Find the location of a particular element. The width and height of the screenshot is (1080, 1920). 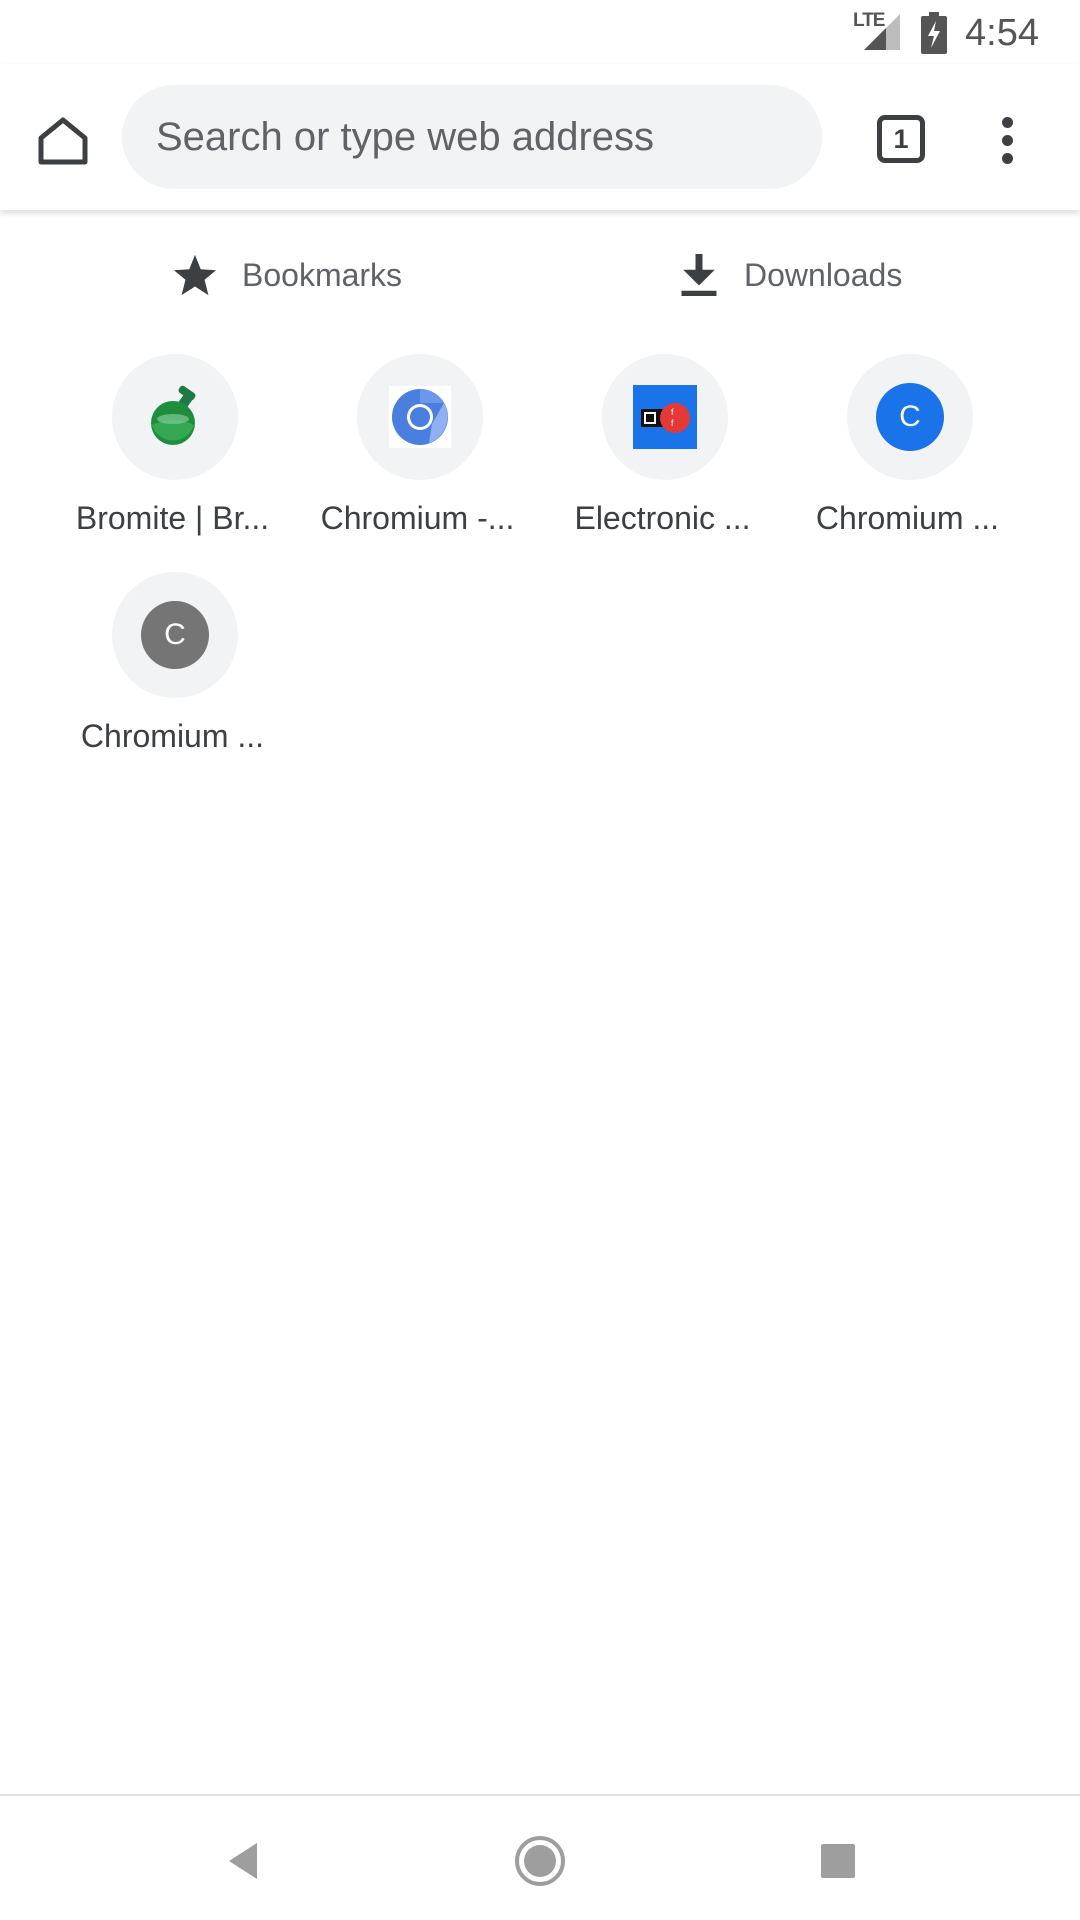

more-vert-icon is located at coordinates (1007, 140).